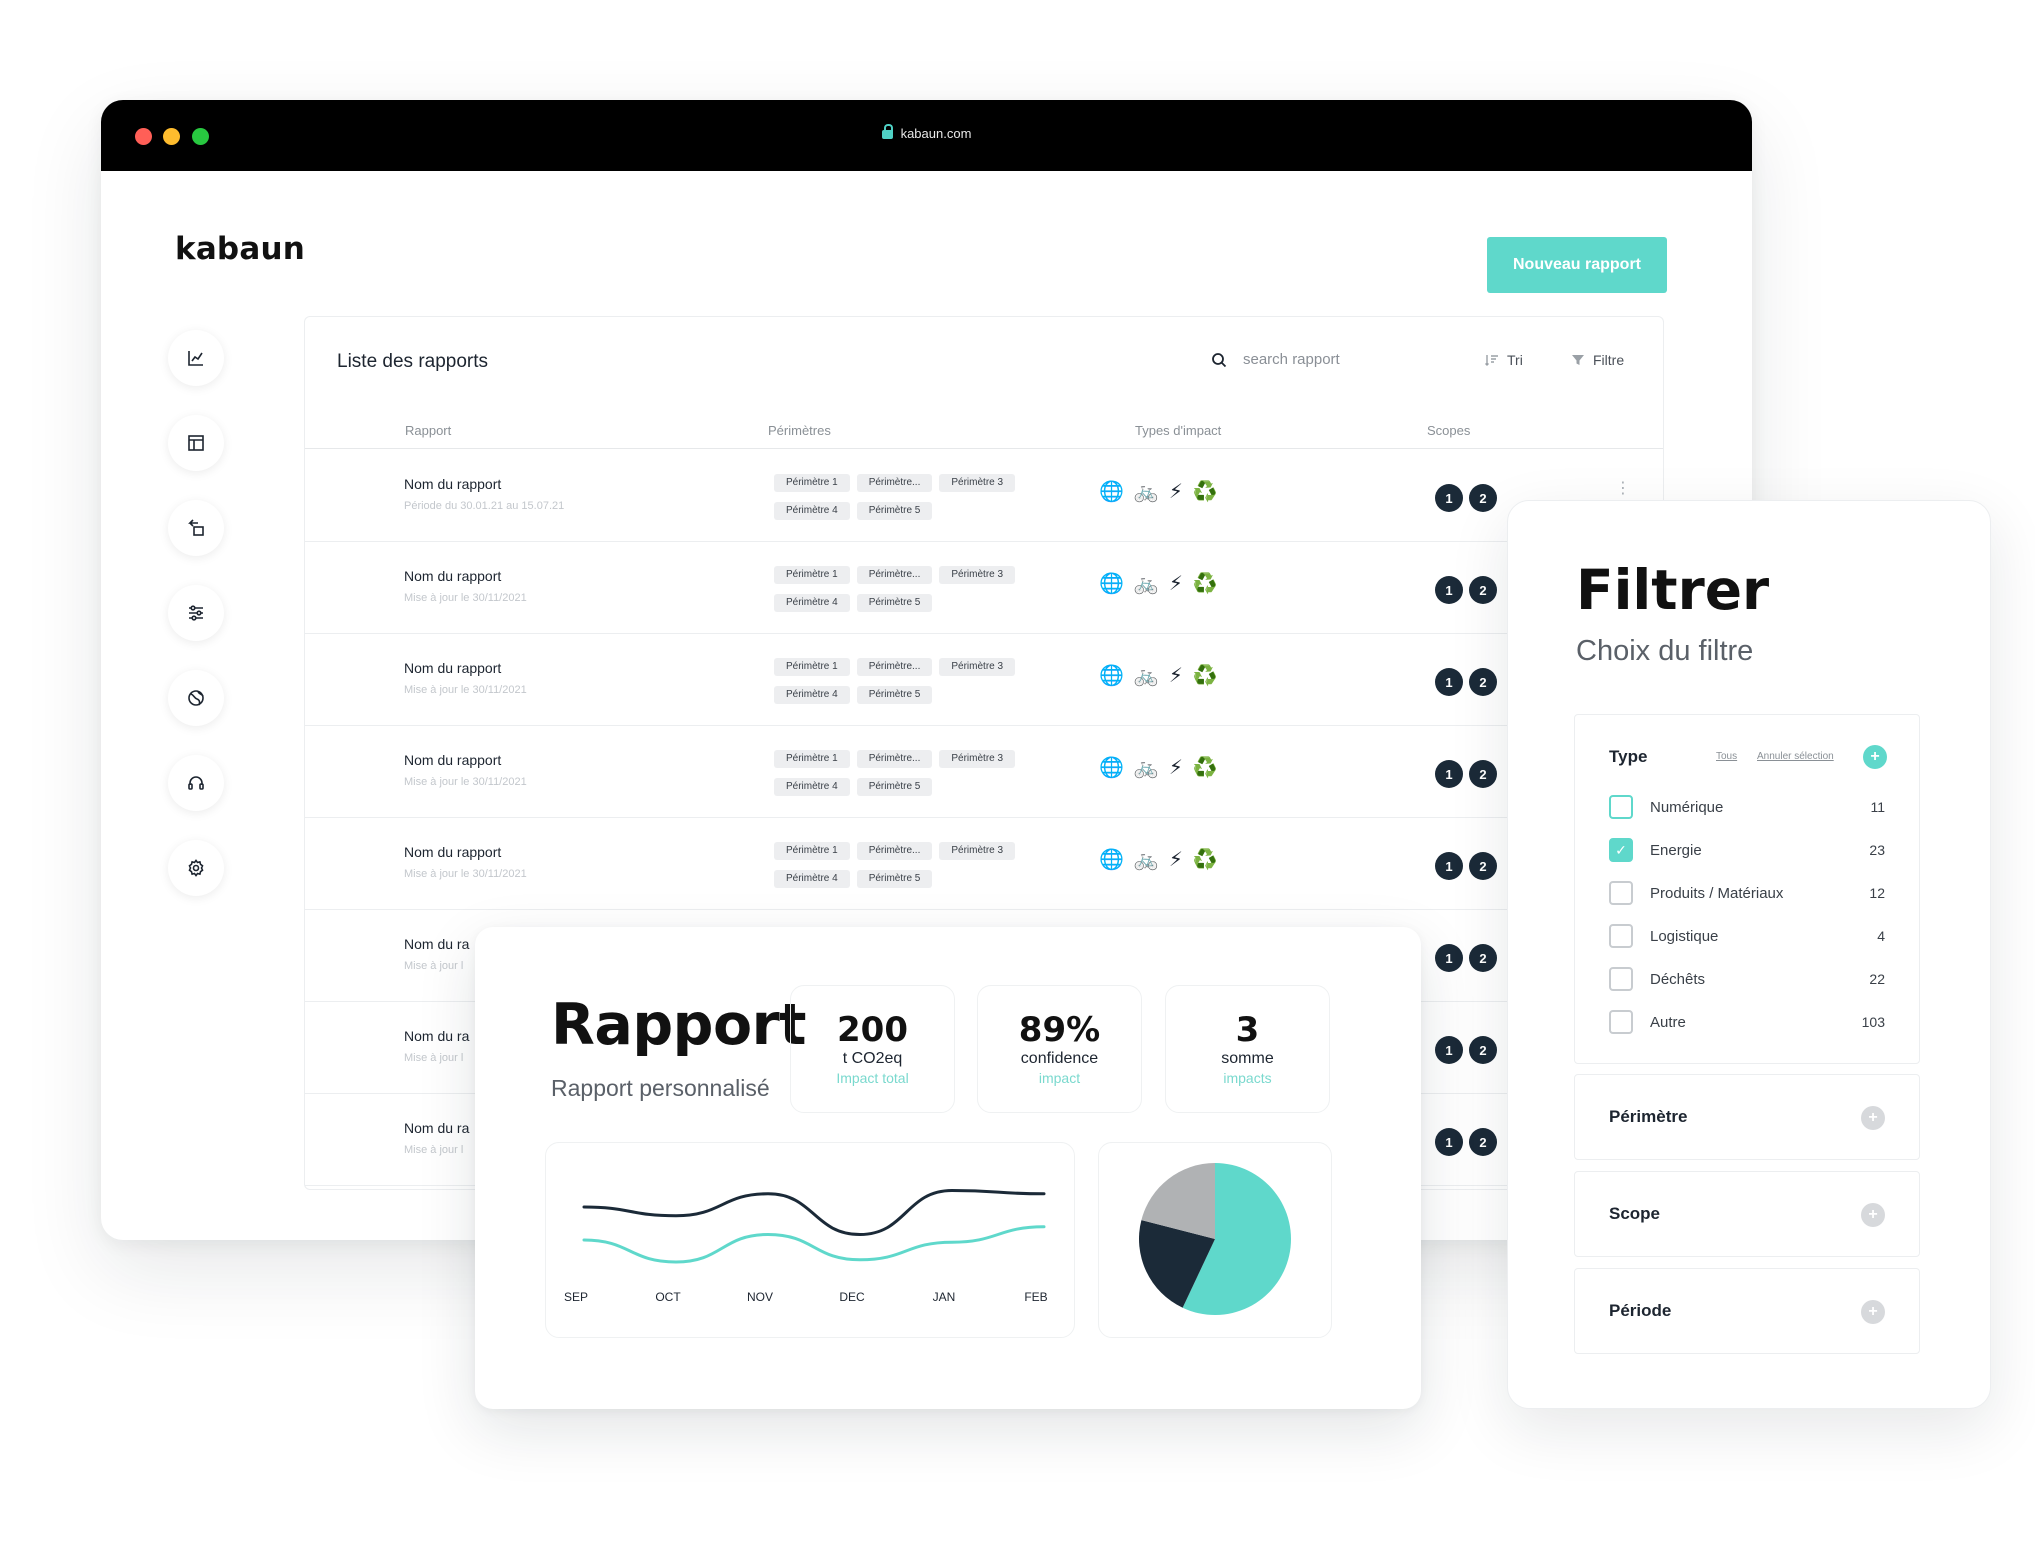 Image resolution: width=2035 pixels, height=1556 pixels. I want to click on type-add-button: +, so click(1875, 757).